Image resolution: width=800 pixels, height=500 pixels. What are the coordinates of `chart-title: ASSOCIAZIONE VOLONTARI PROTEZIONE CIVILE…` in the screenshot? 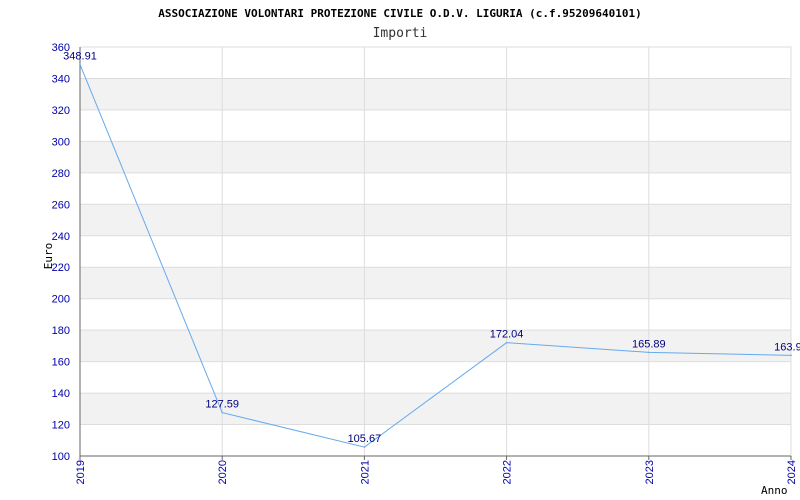 It's located at (399, 13).